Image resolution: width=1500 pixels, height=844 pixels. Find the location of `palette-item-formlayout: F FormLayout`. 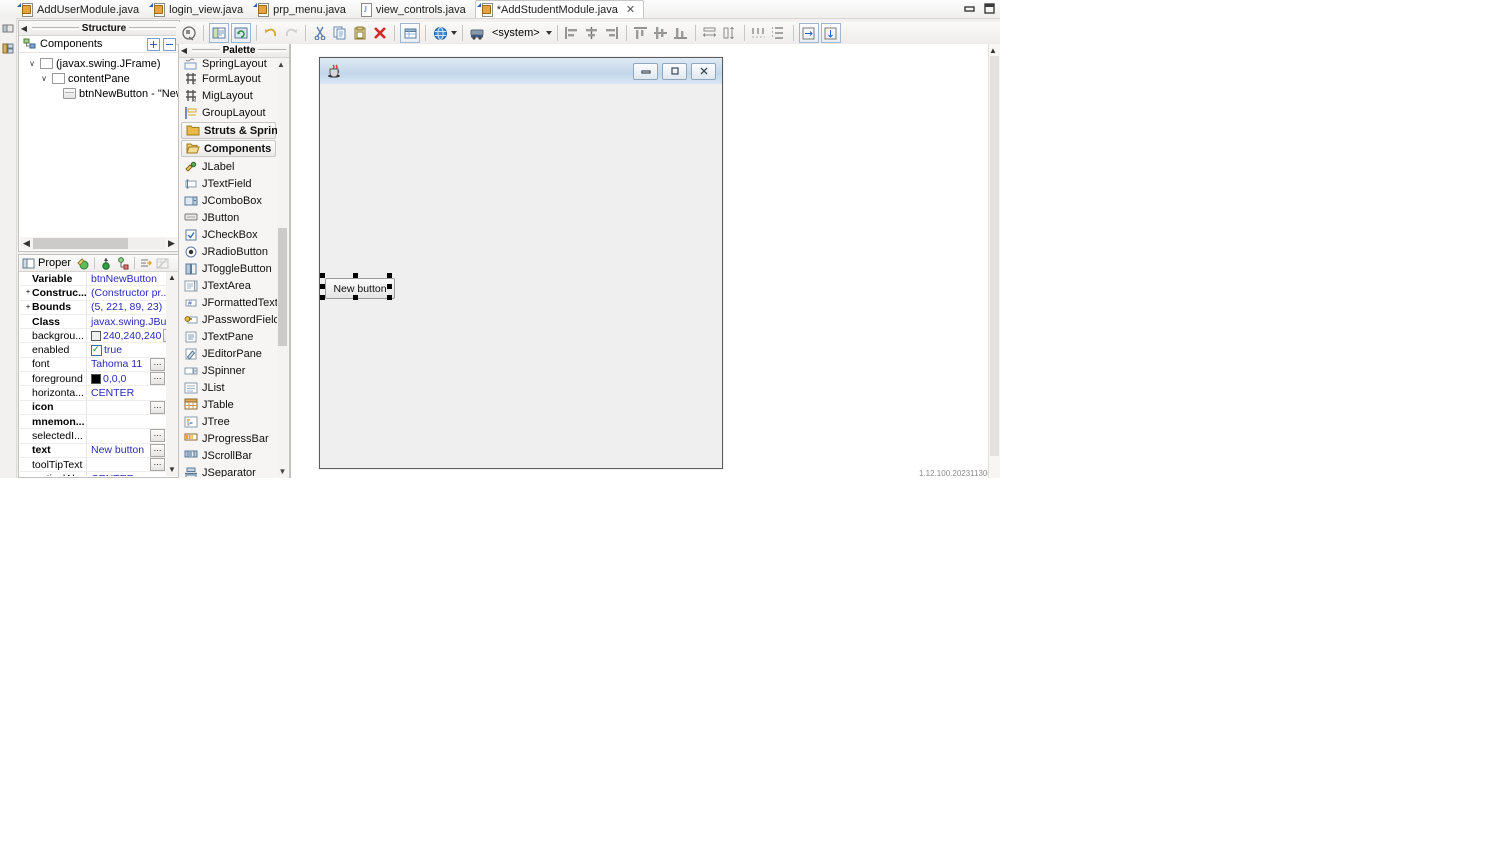

palette-item-formlayout: F FormLayout is located at coordinates (228, 78).